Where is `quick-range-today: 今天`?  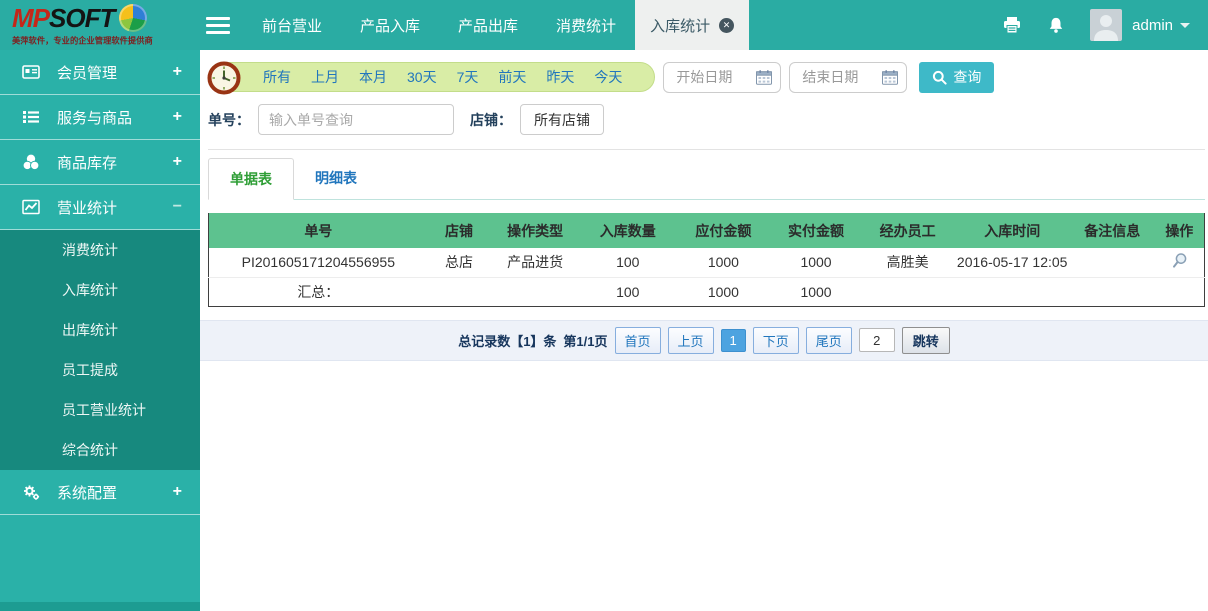 quick-range-today: 今天 is located at coordinates (608, 77).